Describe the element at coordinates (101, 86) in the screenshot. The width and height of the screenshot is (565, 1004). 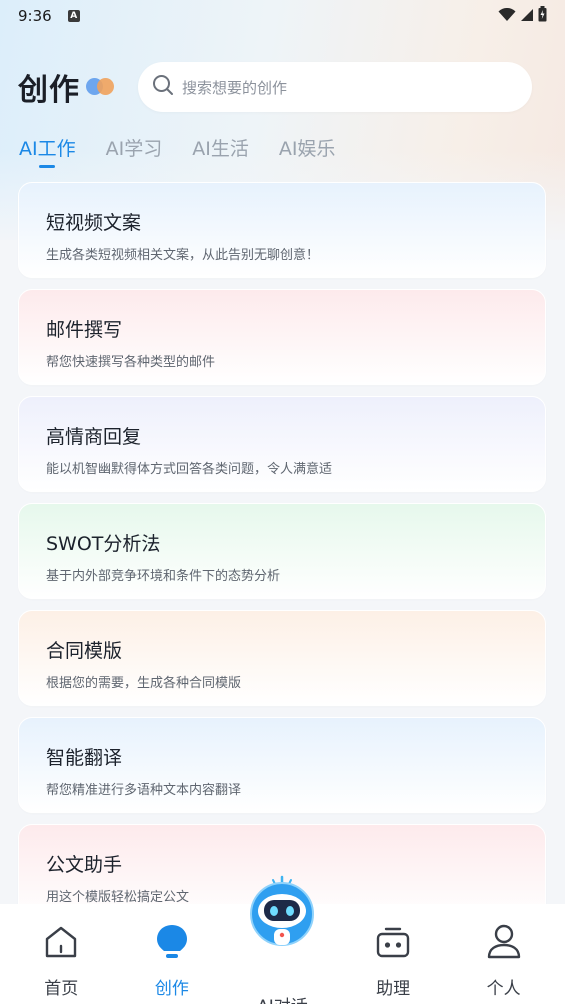
I see `title-decoration-icon` at that location.